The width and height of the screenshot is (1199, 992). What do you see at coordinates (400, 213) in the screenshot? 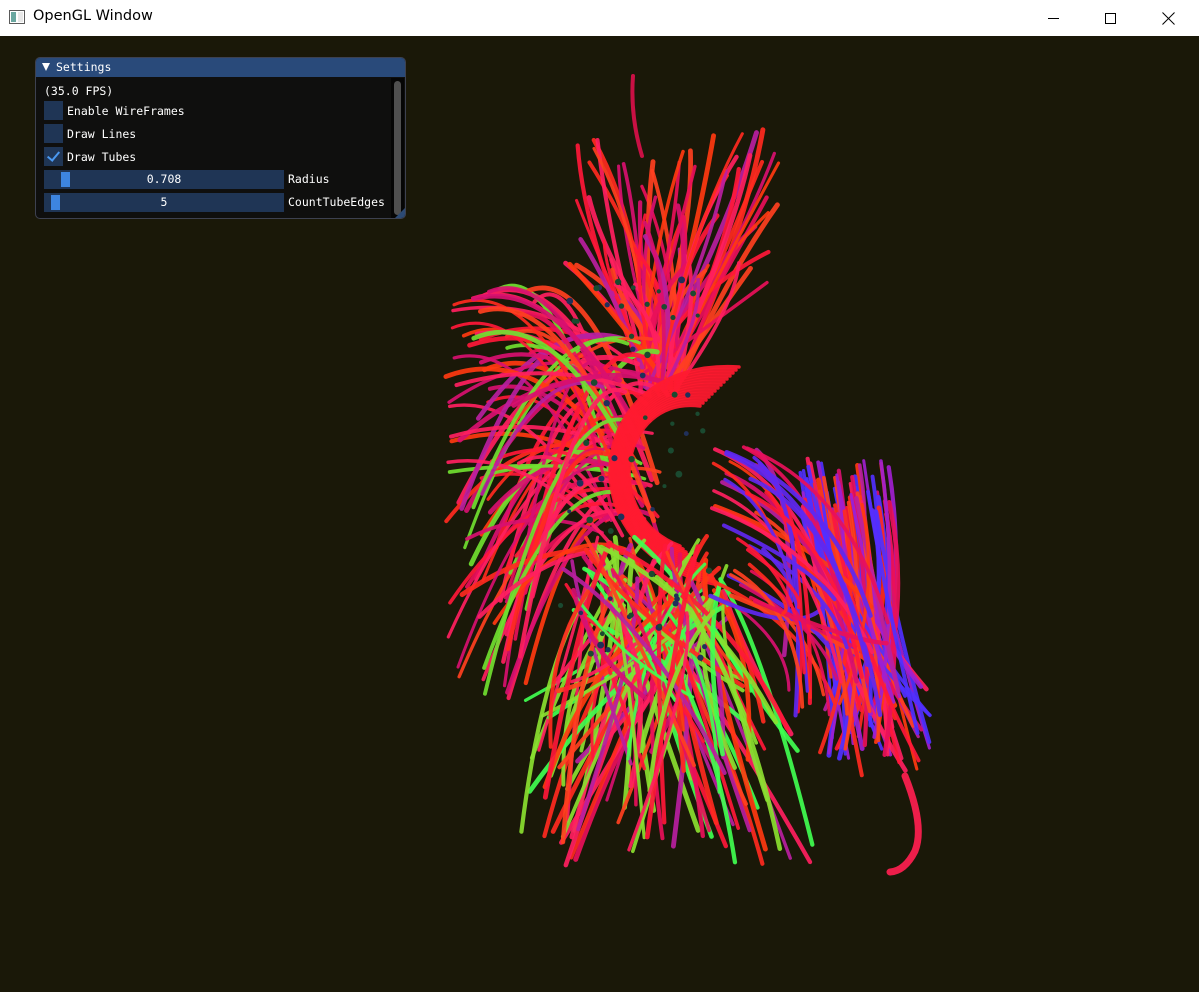
I see `resize-grip-icon` at bounding box center [400, 213].